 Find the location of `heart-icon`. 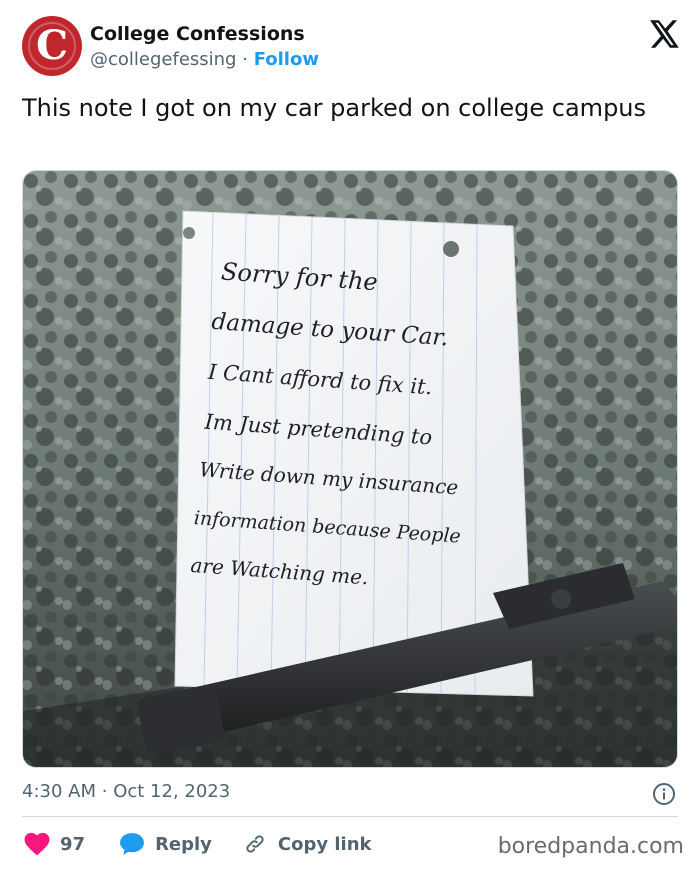

heart-icon is located at coordinates (37, 844).